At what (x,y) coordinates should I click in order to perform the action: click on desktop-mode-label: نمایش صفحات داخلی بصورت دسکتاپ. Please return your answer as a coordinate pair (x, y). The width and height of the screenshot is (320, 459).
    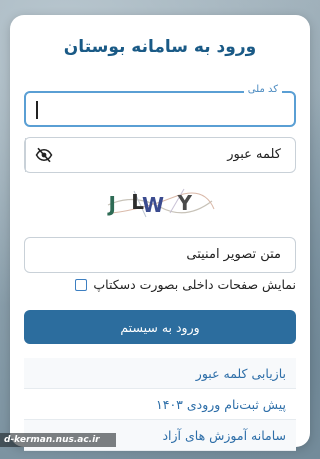
    Looking at the image, I should click on (194, 284).